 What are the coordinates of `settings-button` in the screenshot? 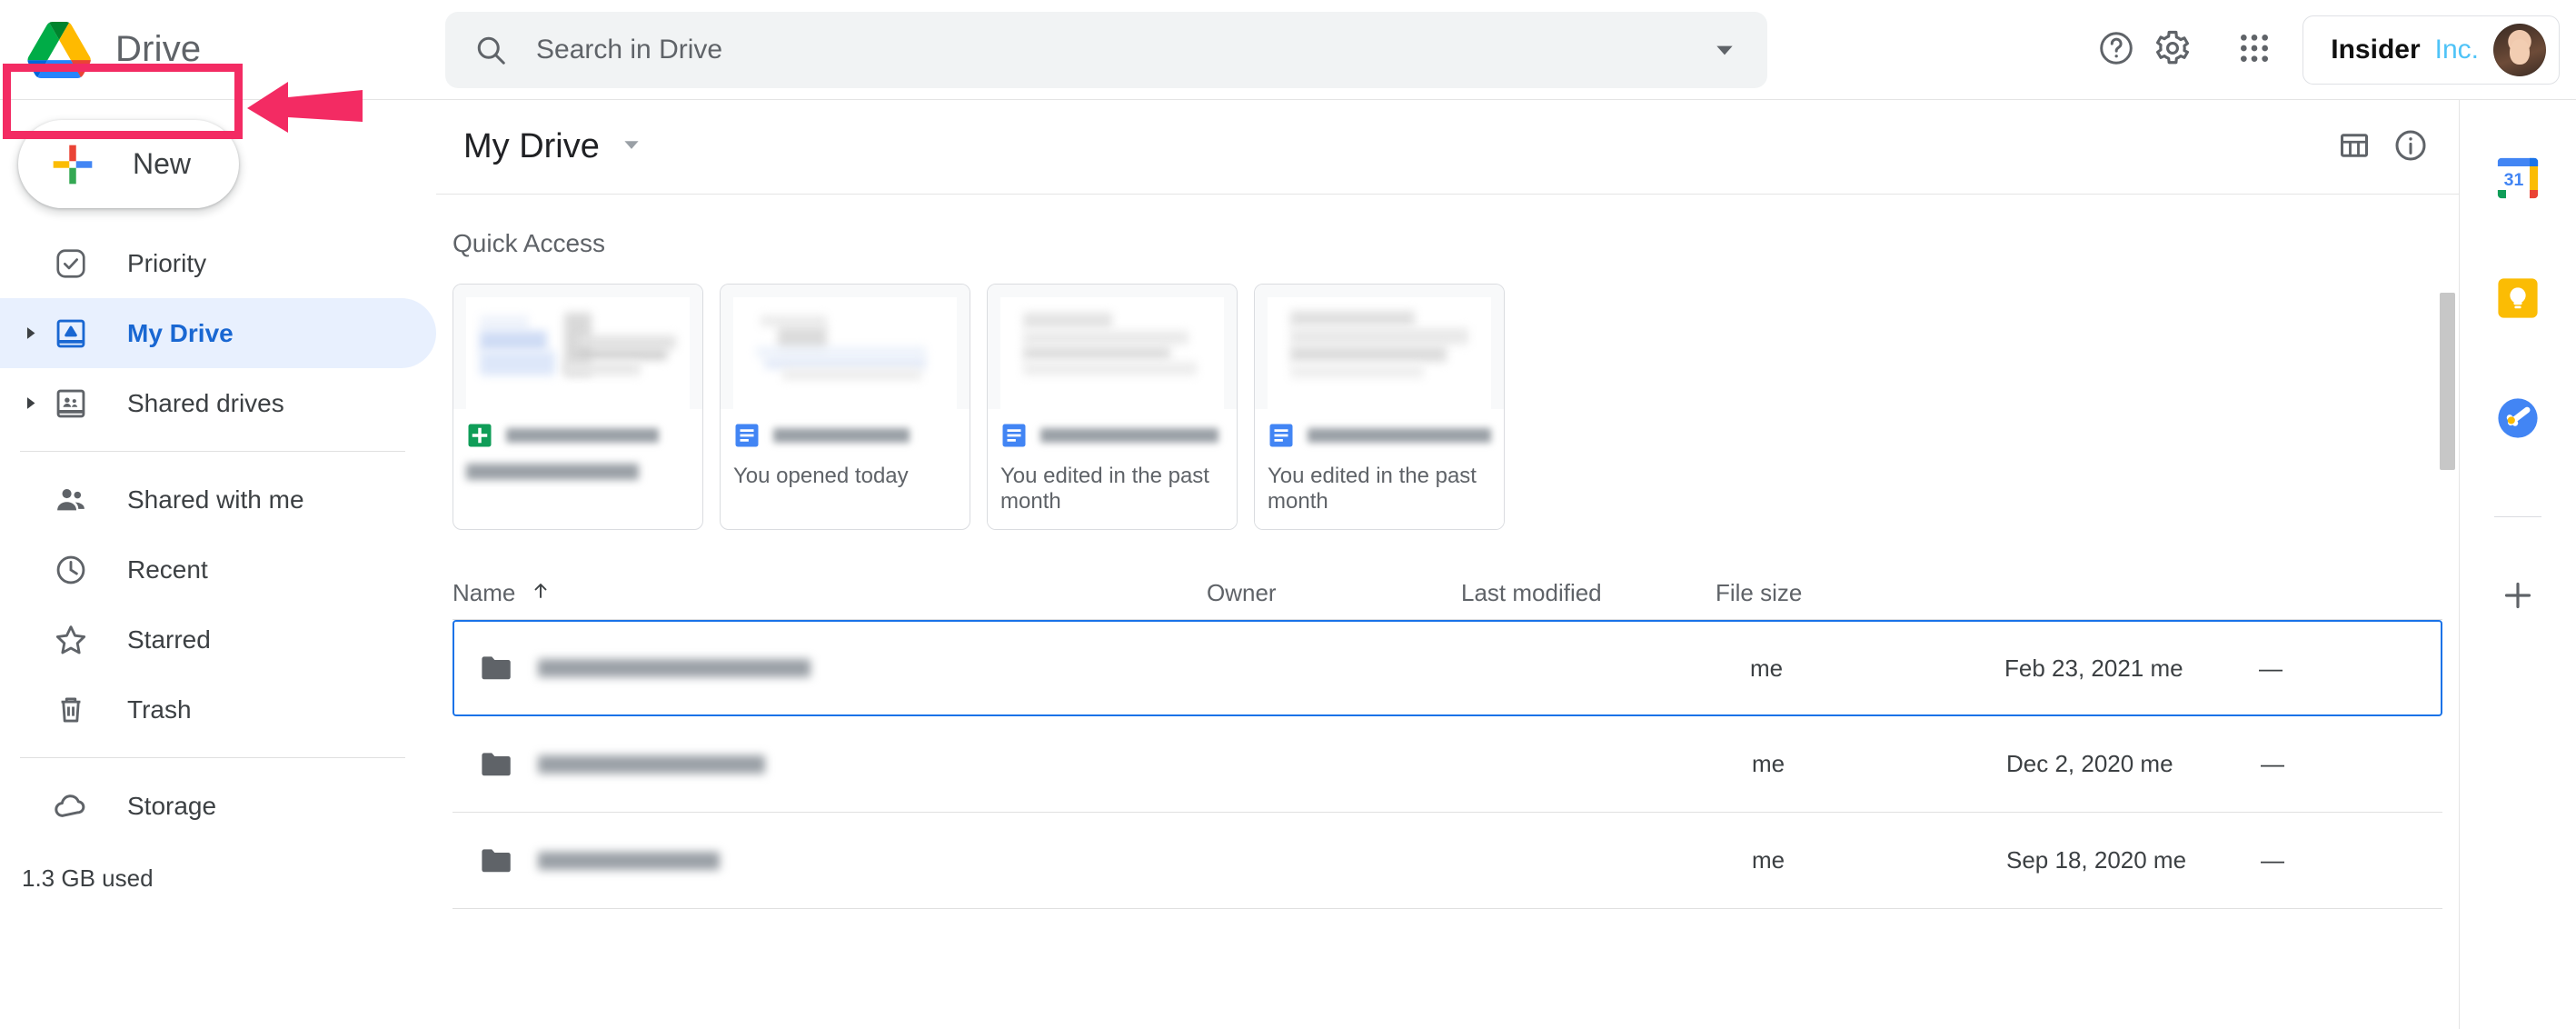 It's located at (2173, 50).